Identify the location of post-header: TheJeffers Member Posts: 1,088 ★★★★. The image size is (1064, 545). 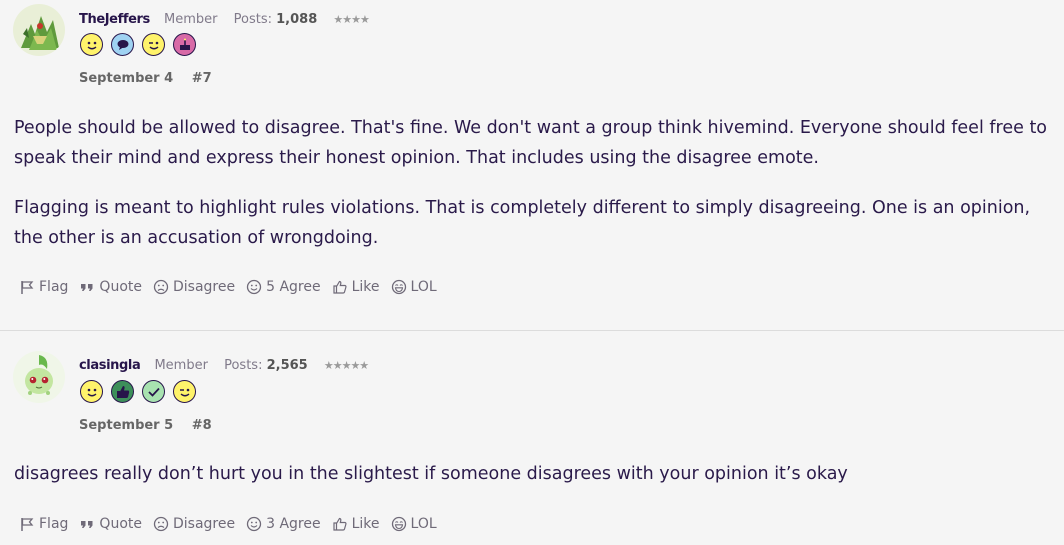
(224, 20).